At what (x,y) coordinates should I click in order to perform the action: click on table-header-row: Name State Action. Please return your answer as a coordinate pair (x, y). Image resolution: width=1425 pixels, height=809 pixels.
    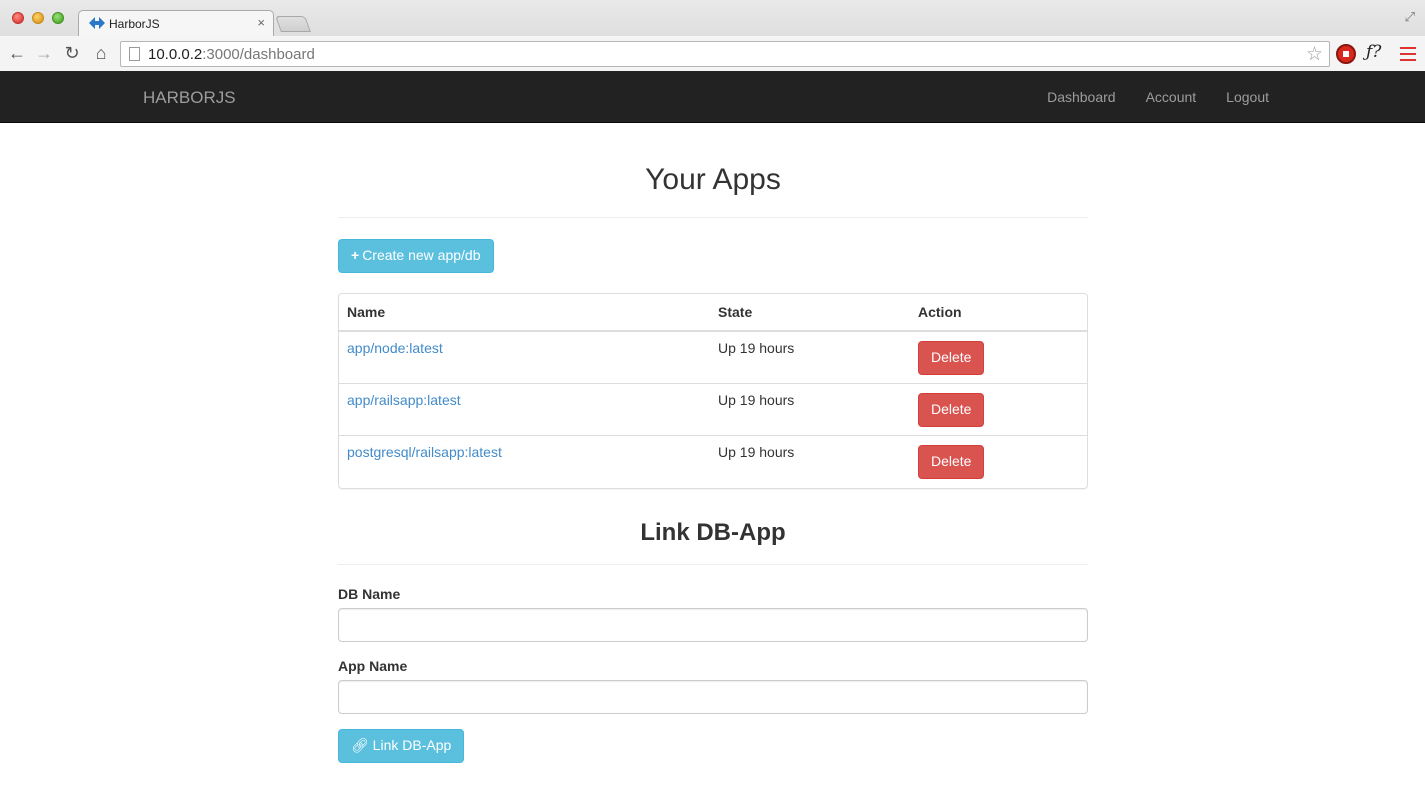
    Looking at the image, I should click on (713, 313).